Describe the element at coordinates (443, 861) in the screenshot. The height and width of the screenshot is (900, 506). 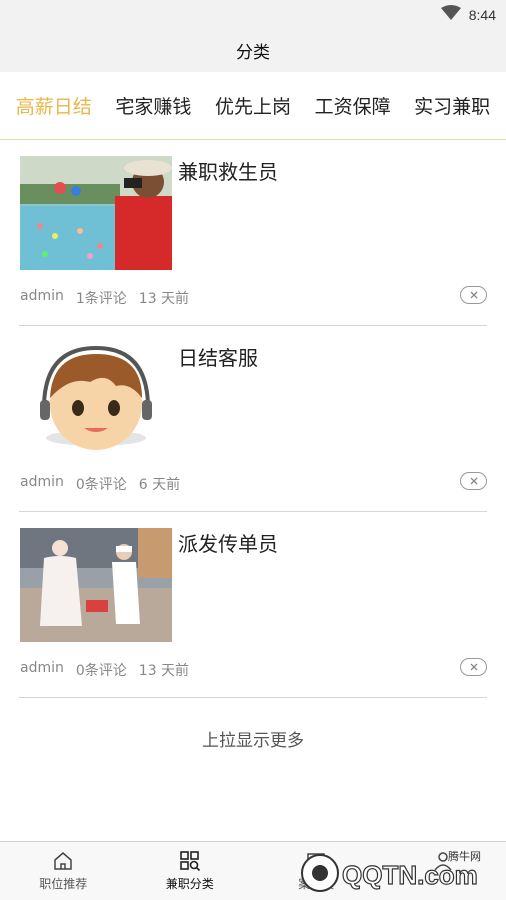
I see `user-icon` at that location.